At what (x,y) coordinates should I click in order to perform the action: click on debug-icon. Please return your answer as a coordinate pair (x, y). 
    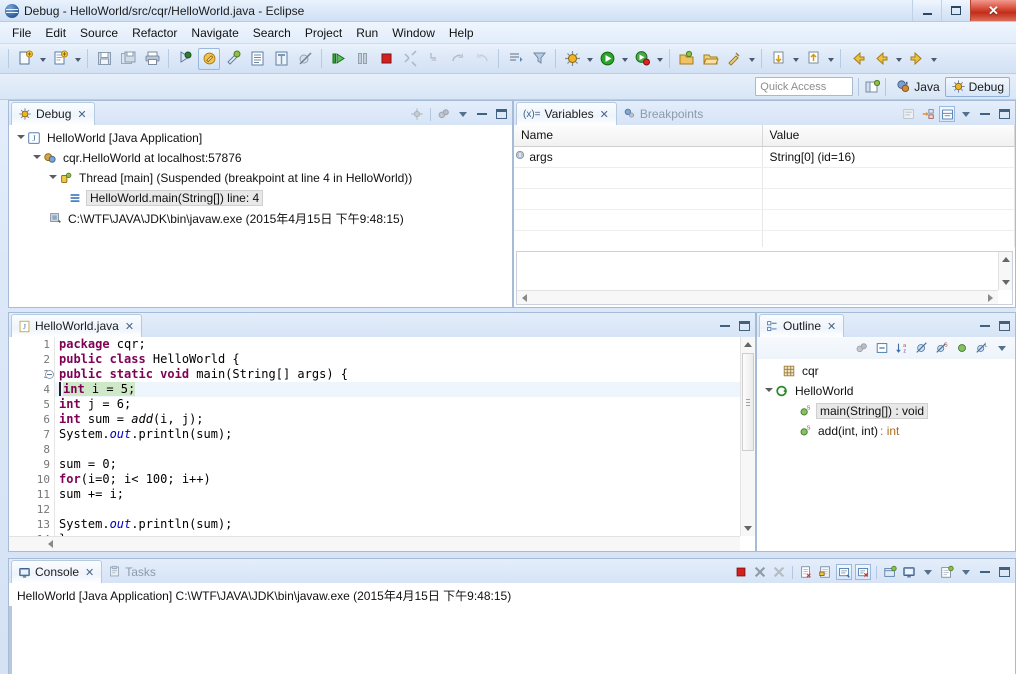
    Looking at the image, I should click on (572, 59).